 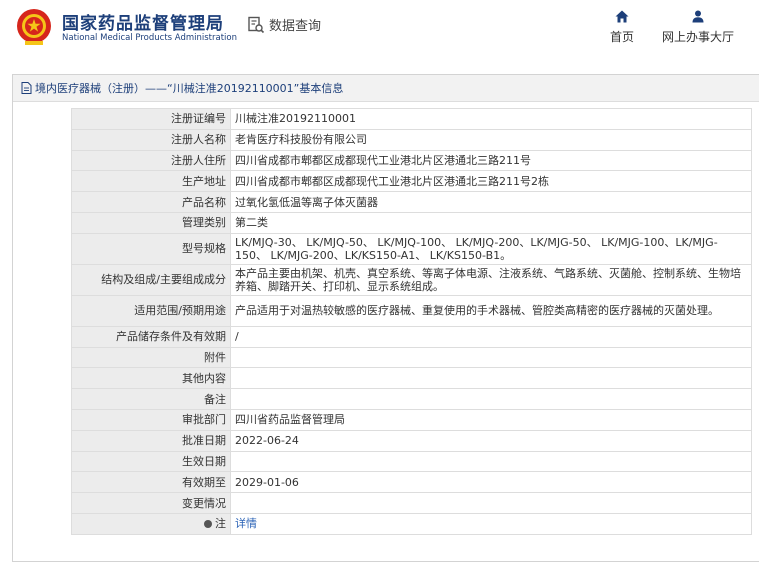 I want to click on national-emblem-icon, so click(x=34, y=27).